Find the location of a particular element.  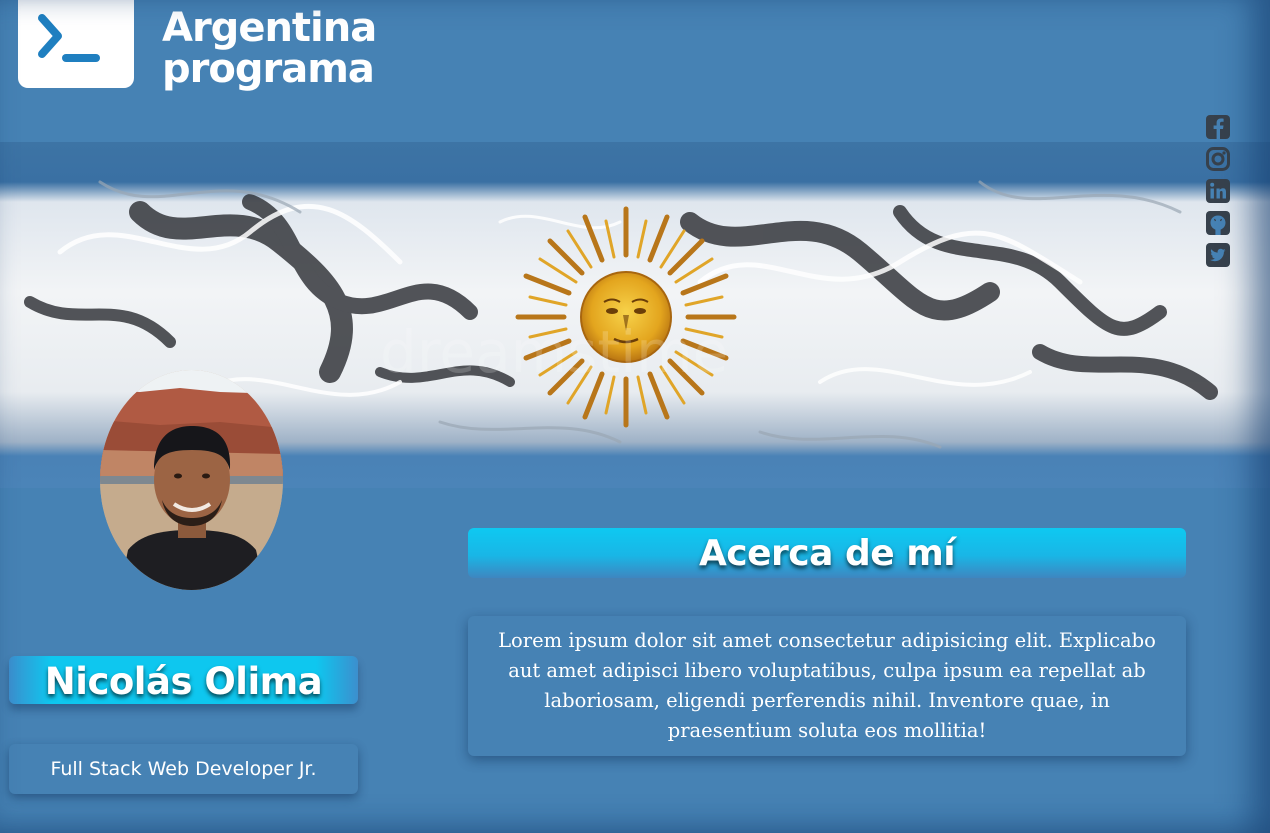

instagram-icon is located at coordinates (1218, 159).